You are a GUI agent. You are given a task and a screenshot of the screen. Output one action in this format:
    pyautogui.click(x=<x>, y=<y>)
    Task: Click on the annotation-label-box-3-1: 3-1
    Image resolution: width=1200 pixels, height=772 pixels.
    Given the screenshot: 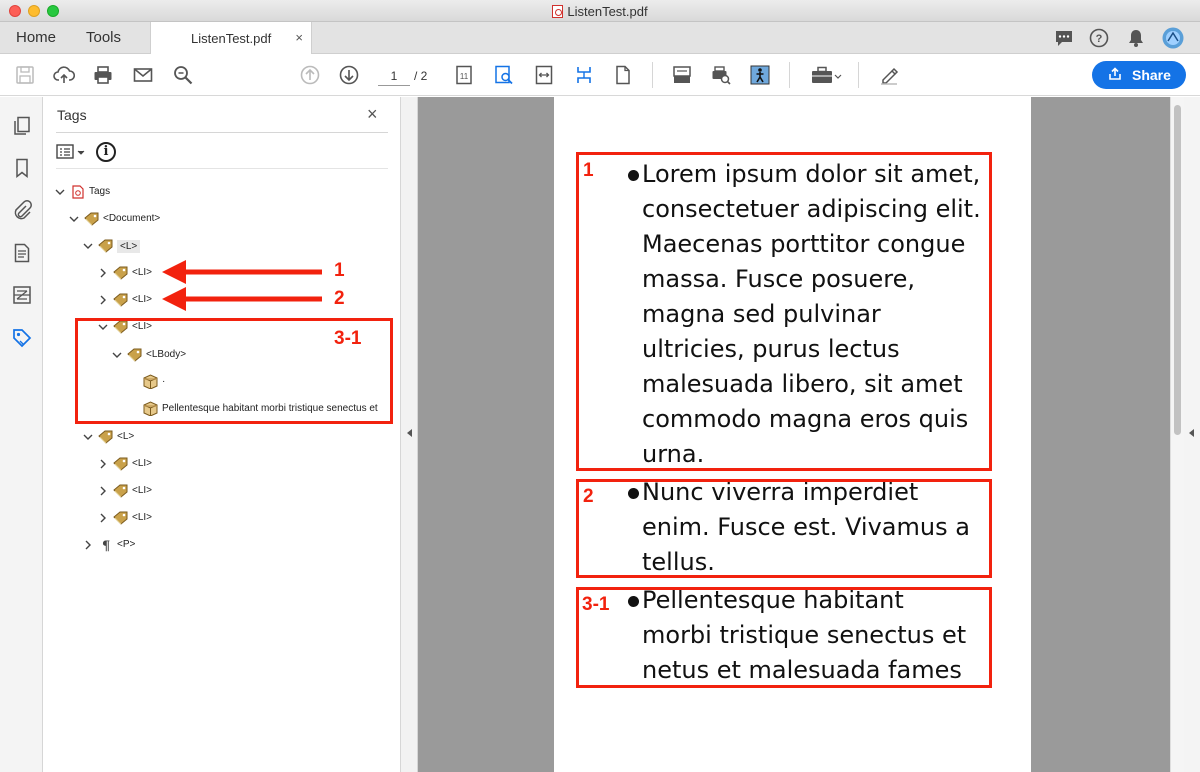 What is the action you would take?
    pyautogui.click(x=596, y=604)
    